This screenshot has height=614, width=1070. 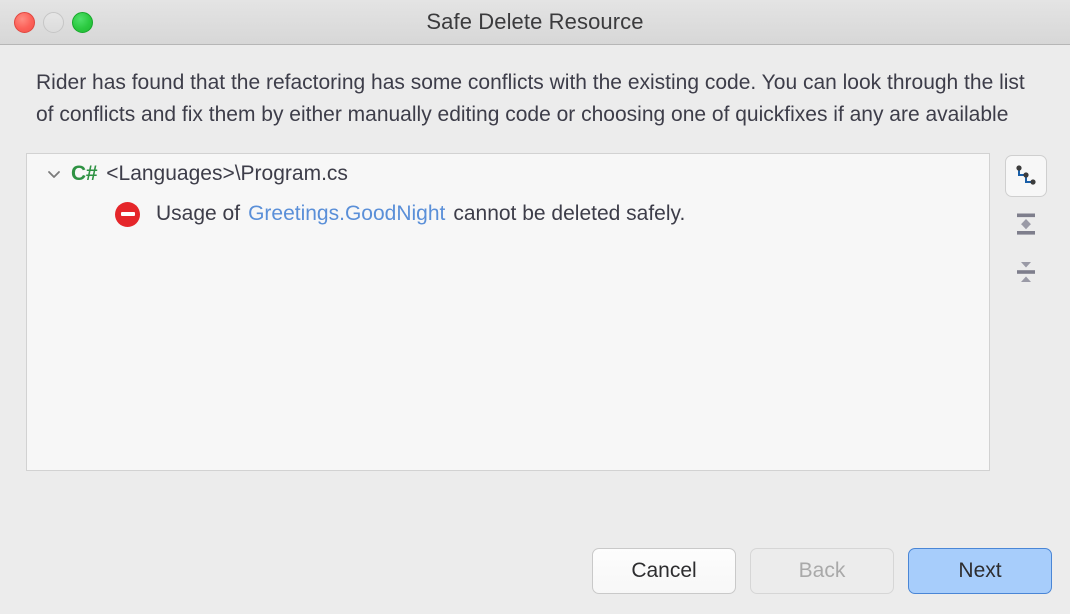 I want to click on tree-toolbar, so click(x=1026, y=346).